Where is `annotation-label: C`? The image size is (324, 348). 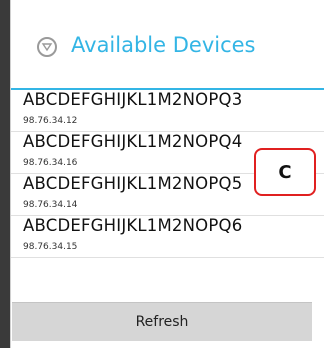
annotation-label: C is located at coordinates (285, 172).